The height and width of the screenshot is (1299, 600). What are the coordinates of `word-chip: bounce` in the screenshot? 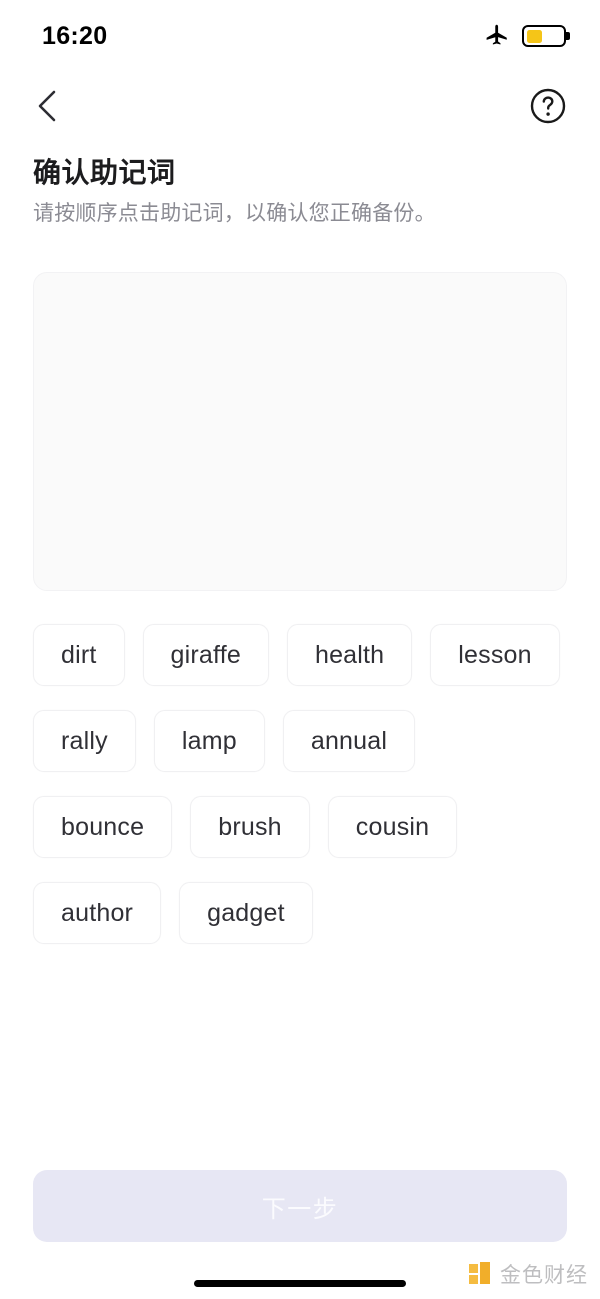 It's located at (103, 827).